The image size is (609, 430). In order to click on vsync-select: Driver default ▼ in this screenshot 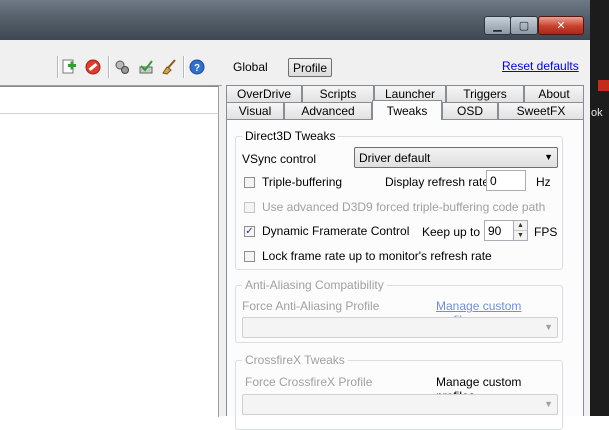, I will do `click(456, 157)`.